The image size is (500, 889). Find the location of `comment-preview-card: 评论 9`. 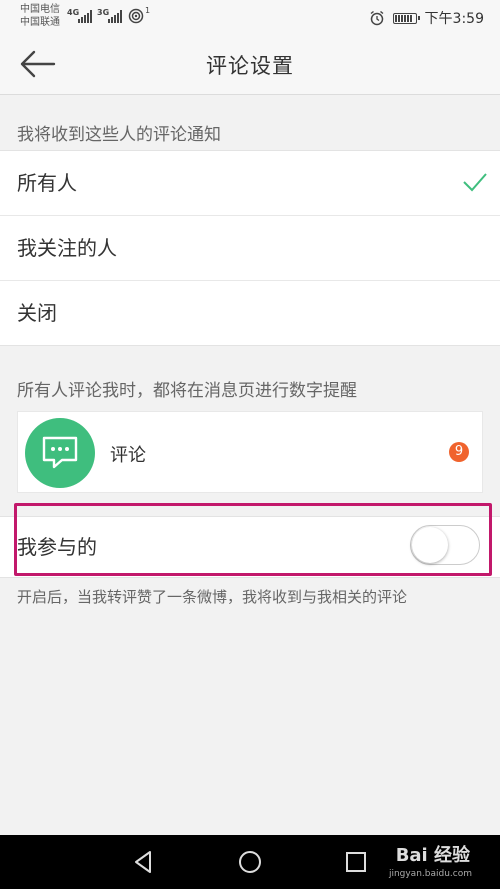

comment-preview-card: 评论 9 is located at coordinates (250, 452).